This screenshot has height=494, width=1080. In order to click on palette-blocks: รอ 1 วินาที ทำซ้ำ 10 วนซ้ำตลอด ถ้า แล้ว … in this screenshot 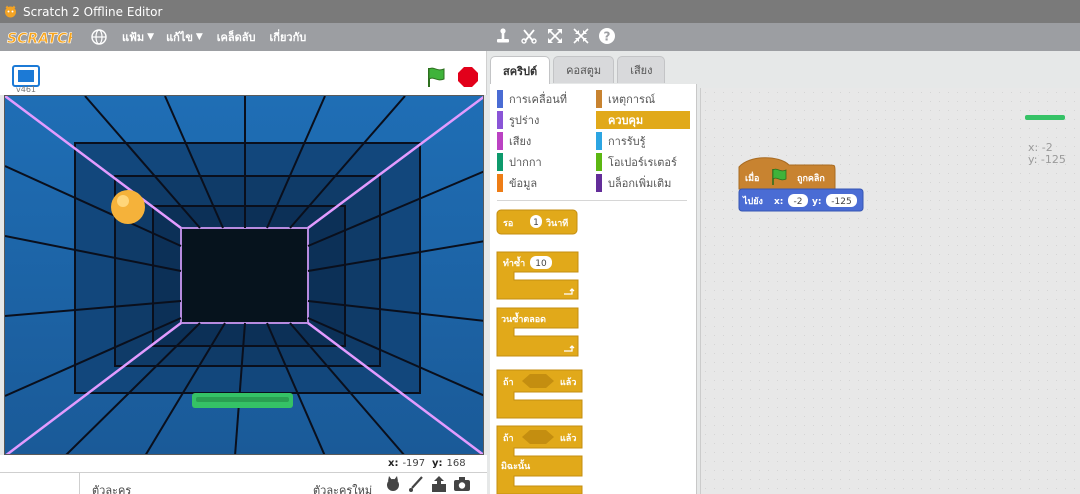, I will do `click(539, 351)`.